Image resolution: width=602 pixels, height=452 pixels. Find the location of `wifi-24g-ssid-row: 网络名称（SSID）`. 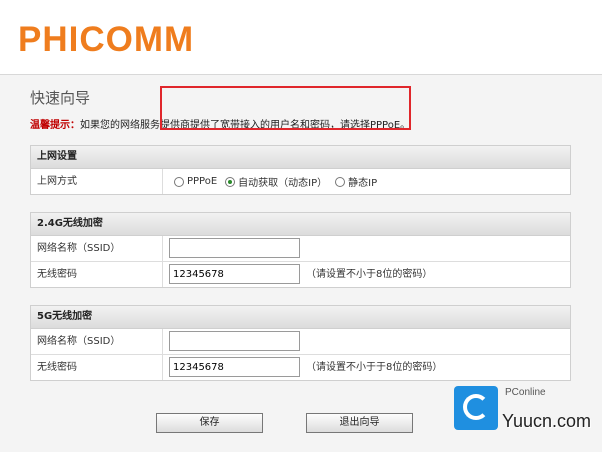

wifi-24g-ssid-row: 网络名称（SSID） is located at coordinates (300, 249).